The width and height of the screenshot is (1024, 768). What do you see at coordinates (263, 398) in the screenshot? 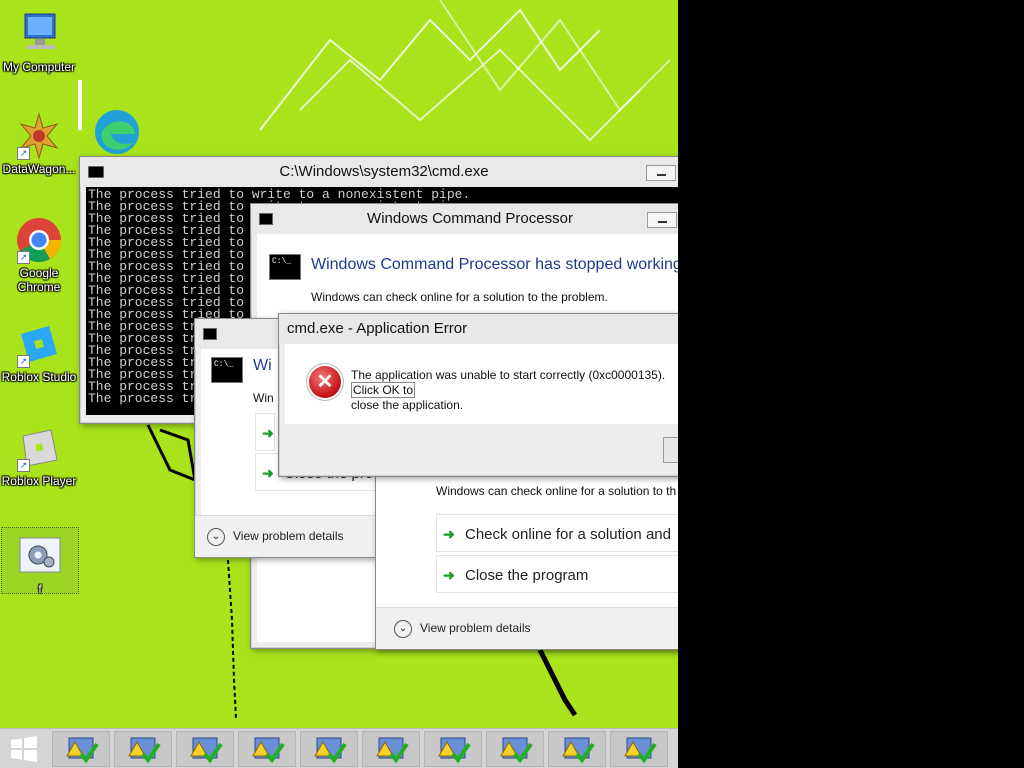
I see `wer-subtext-fragment: Win` at bounding box center [263, 398].